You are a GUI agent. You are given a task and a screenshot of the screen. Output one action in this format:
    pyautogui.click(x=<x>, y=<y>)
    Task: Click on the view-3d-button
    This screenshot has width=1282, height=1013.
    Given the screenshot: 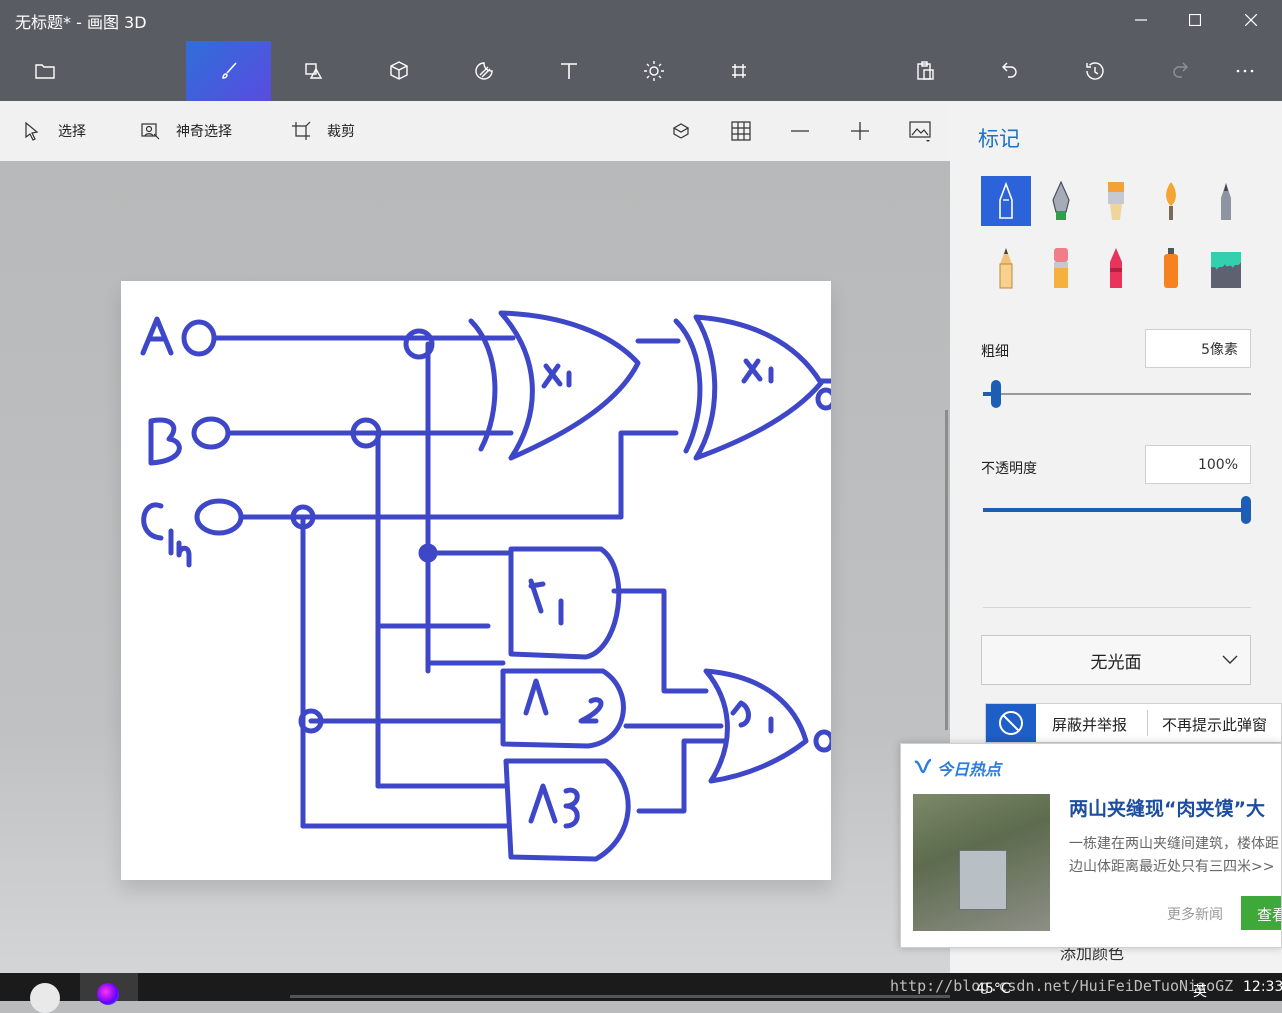 What is the action you would take?
    pyautogui.click(x=681, y=131)
    